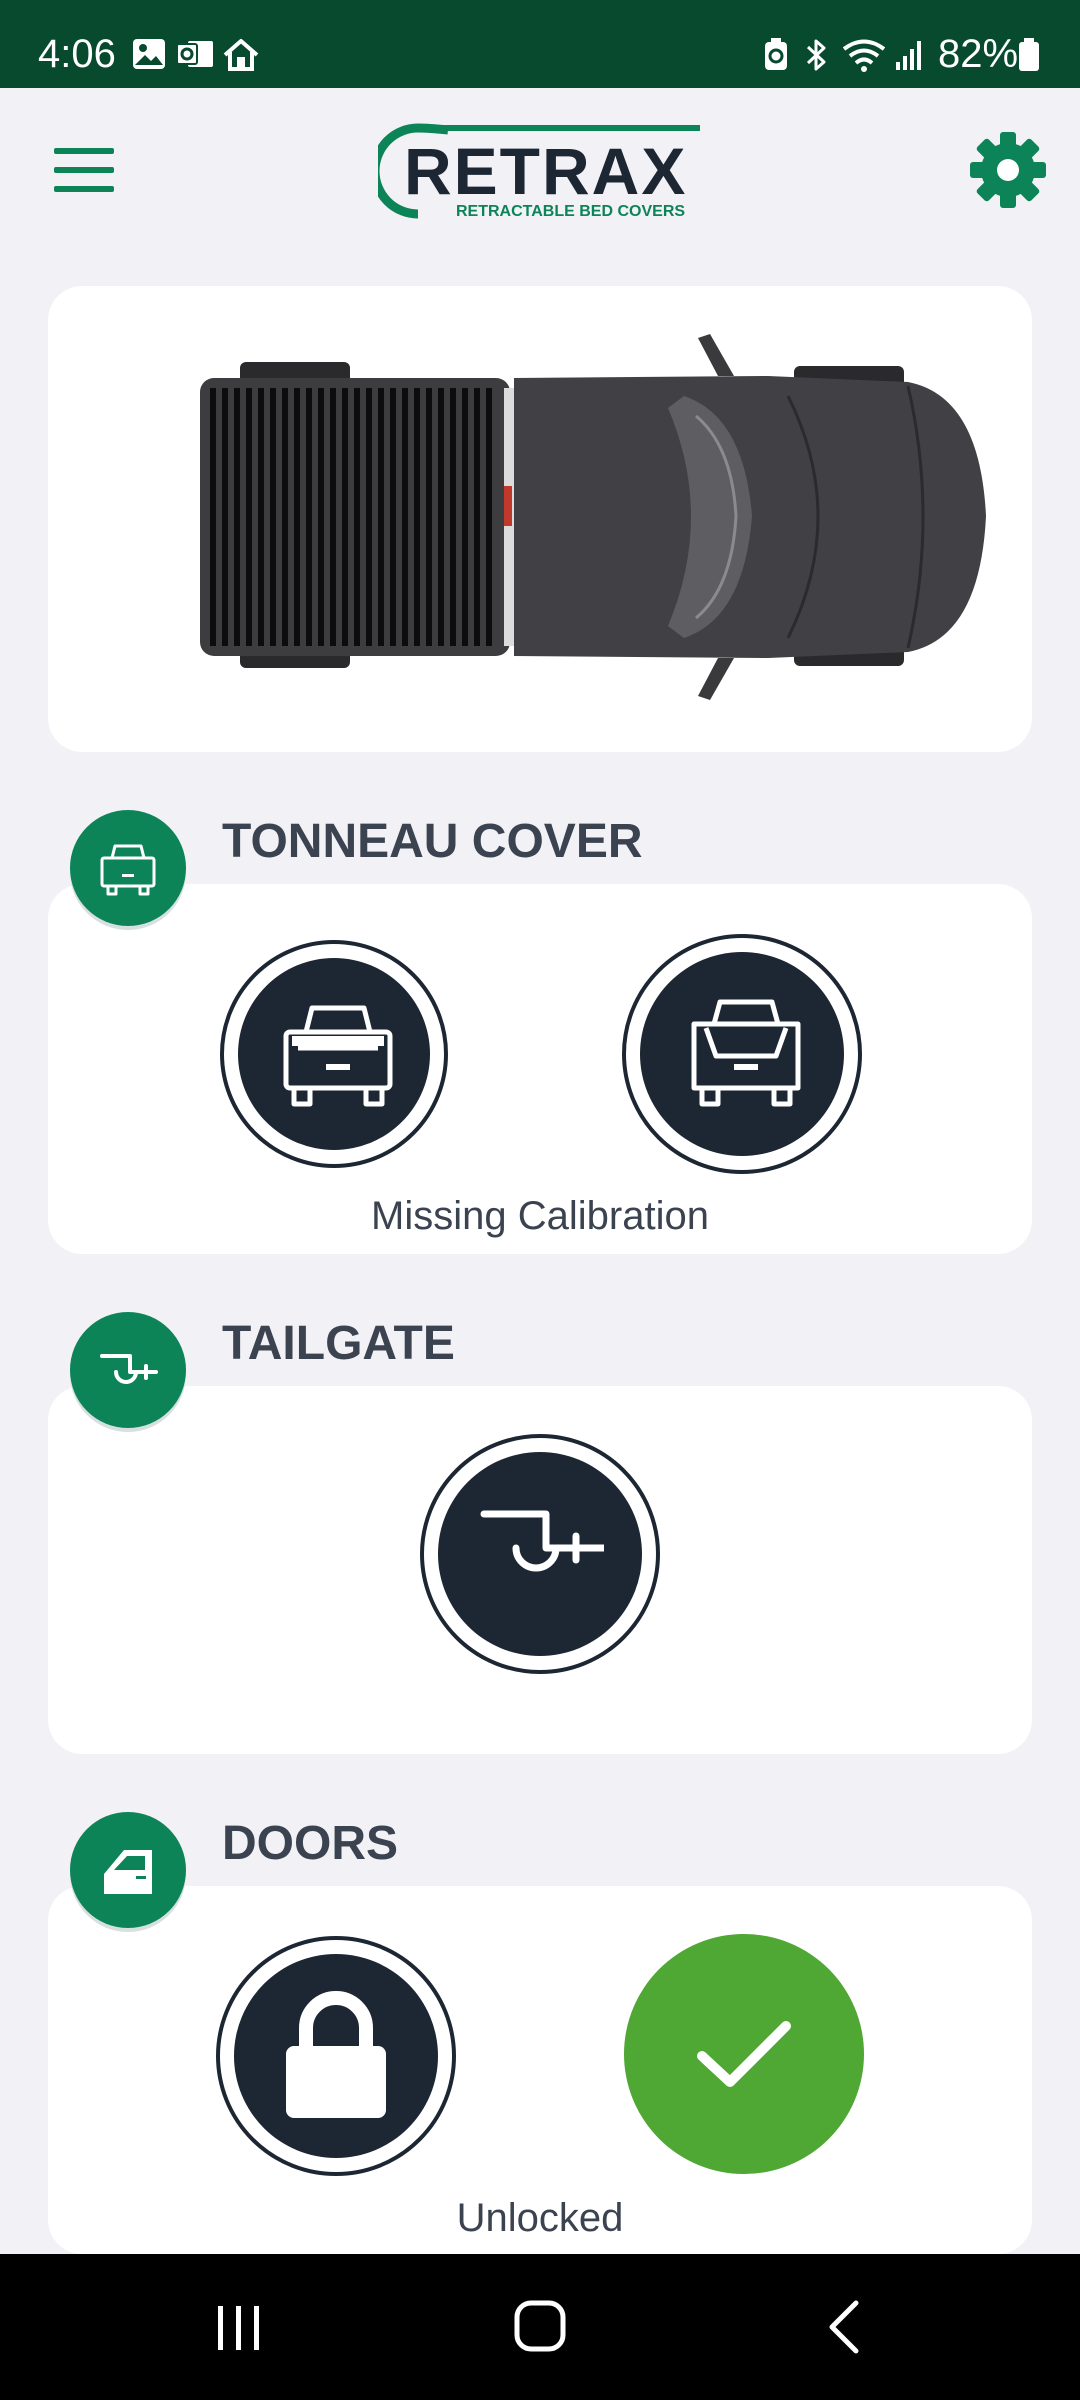 The height and width of the screenshot is (2400, 1080). I want to click on doors-status: Unlocked, so click(540, 2218).